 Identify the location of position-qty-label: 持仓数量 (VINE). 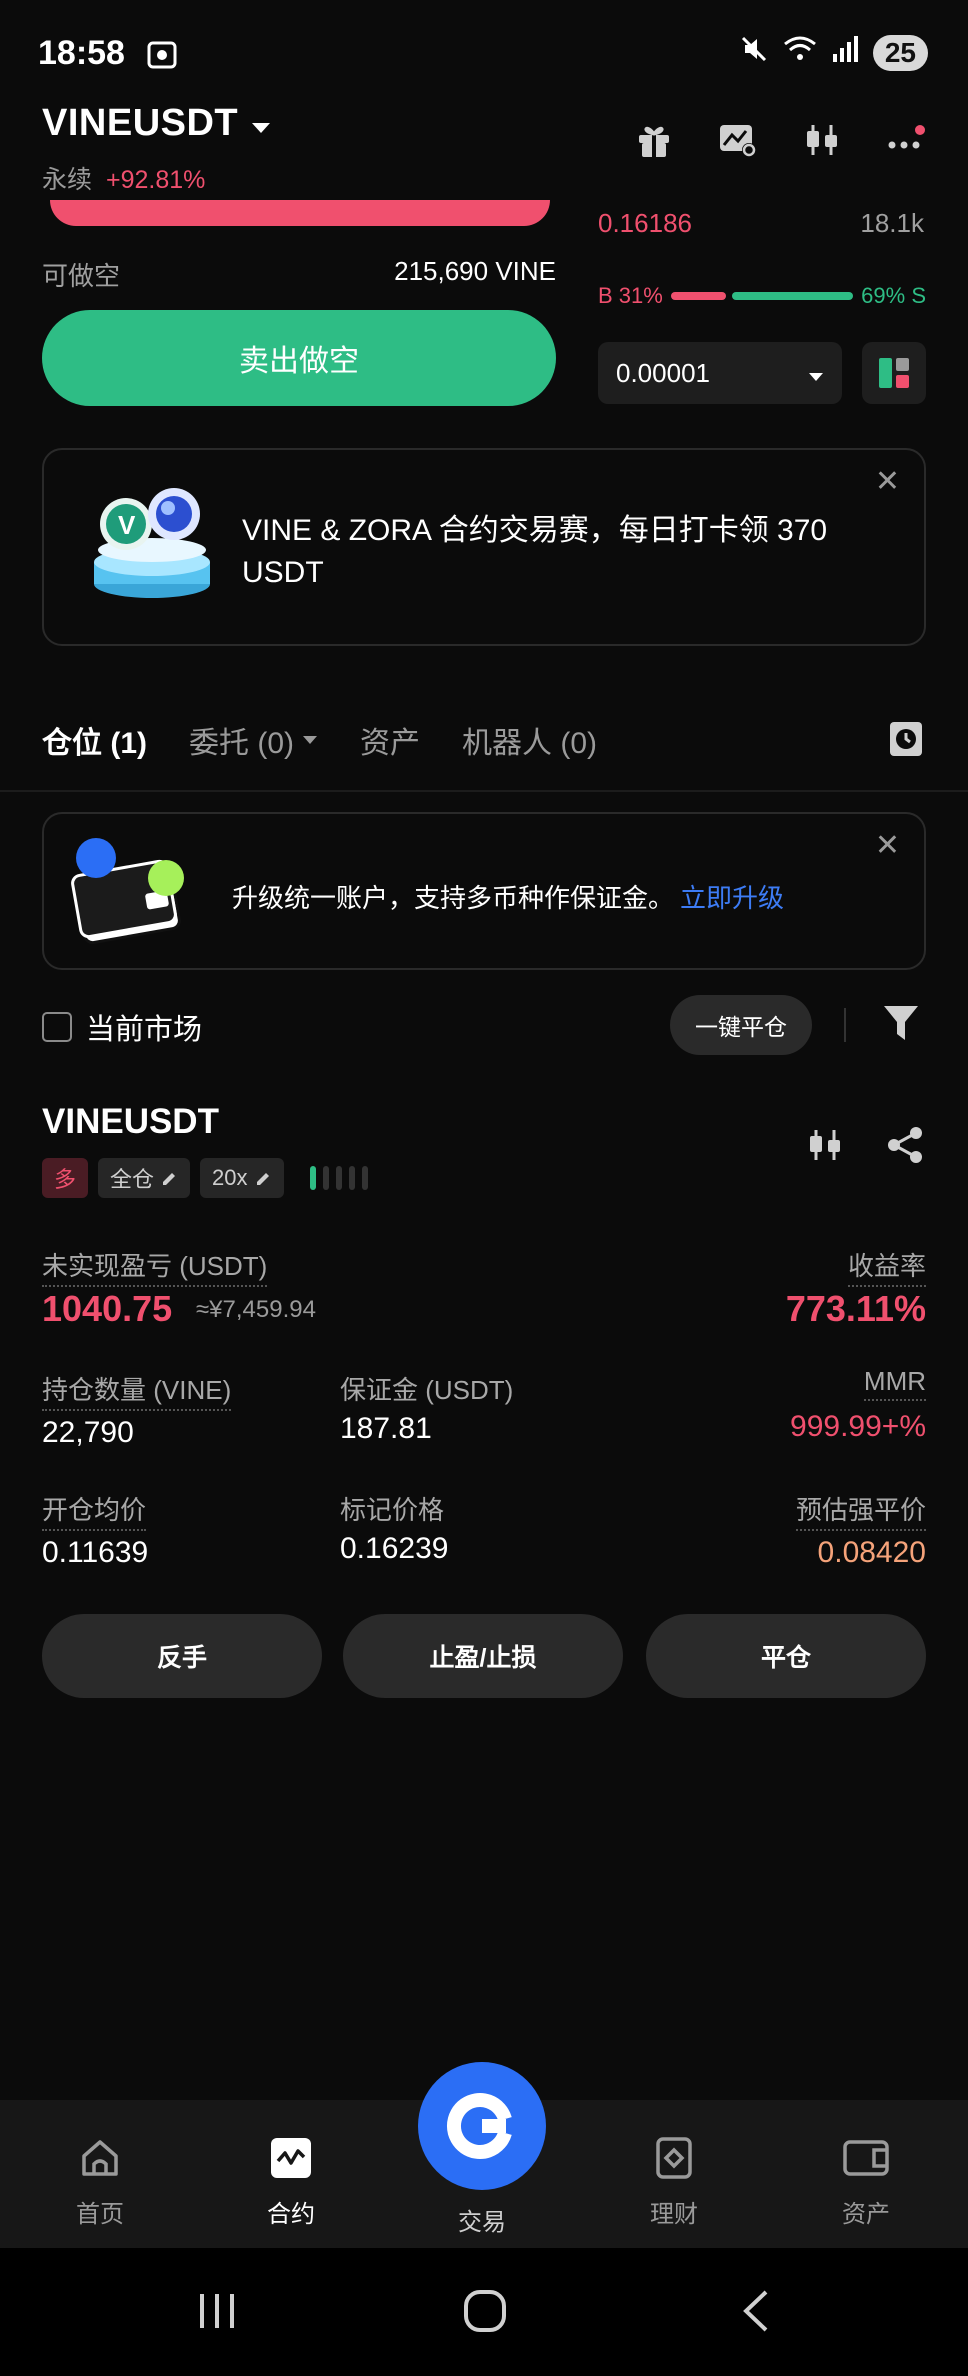
(137, 1390).